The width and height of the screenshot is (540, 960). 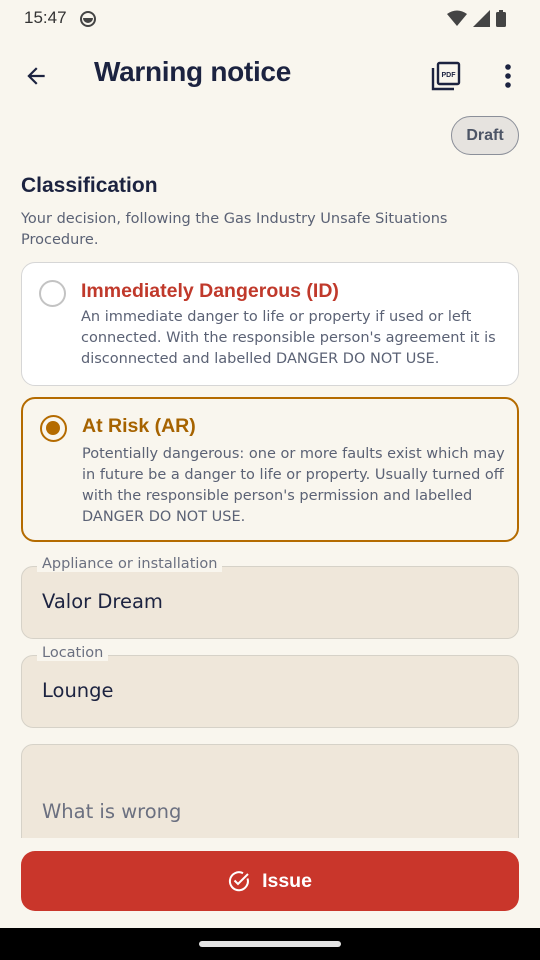 I want to click on option-title: At Risk (AR), so click(x=139, y=426).